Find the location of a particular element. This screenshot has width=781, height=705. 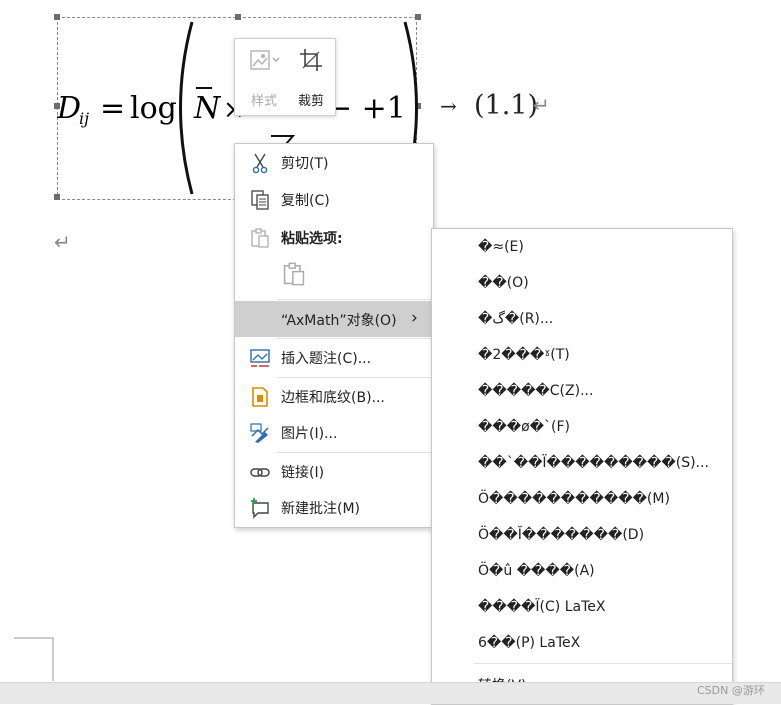

menu-item-label: “AxMath”对象(O) is located at coordinates (339, 321).